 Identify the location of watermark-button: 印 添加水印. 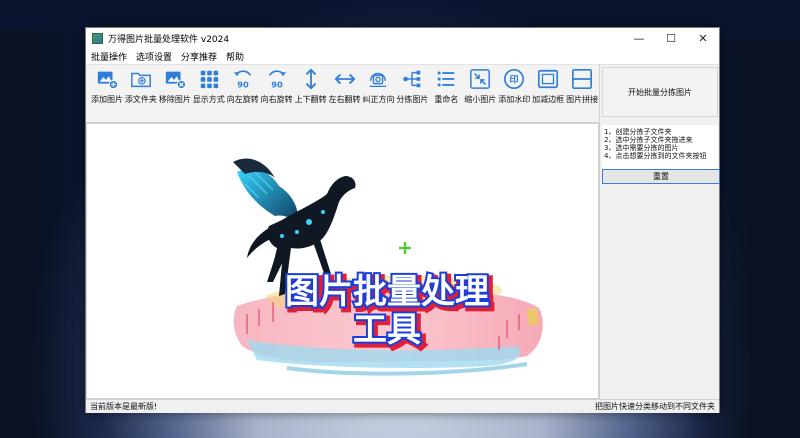
(514, 86).